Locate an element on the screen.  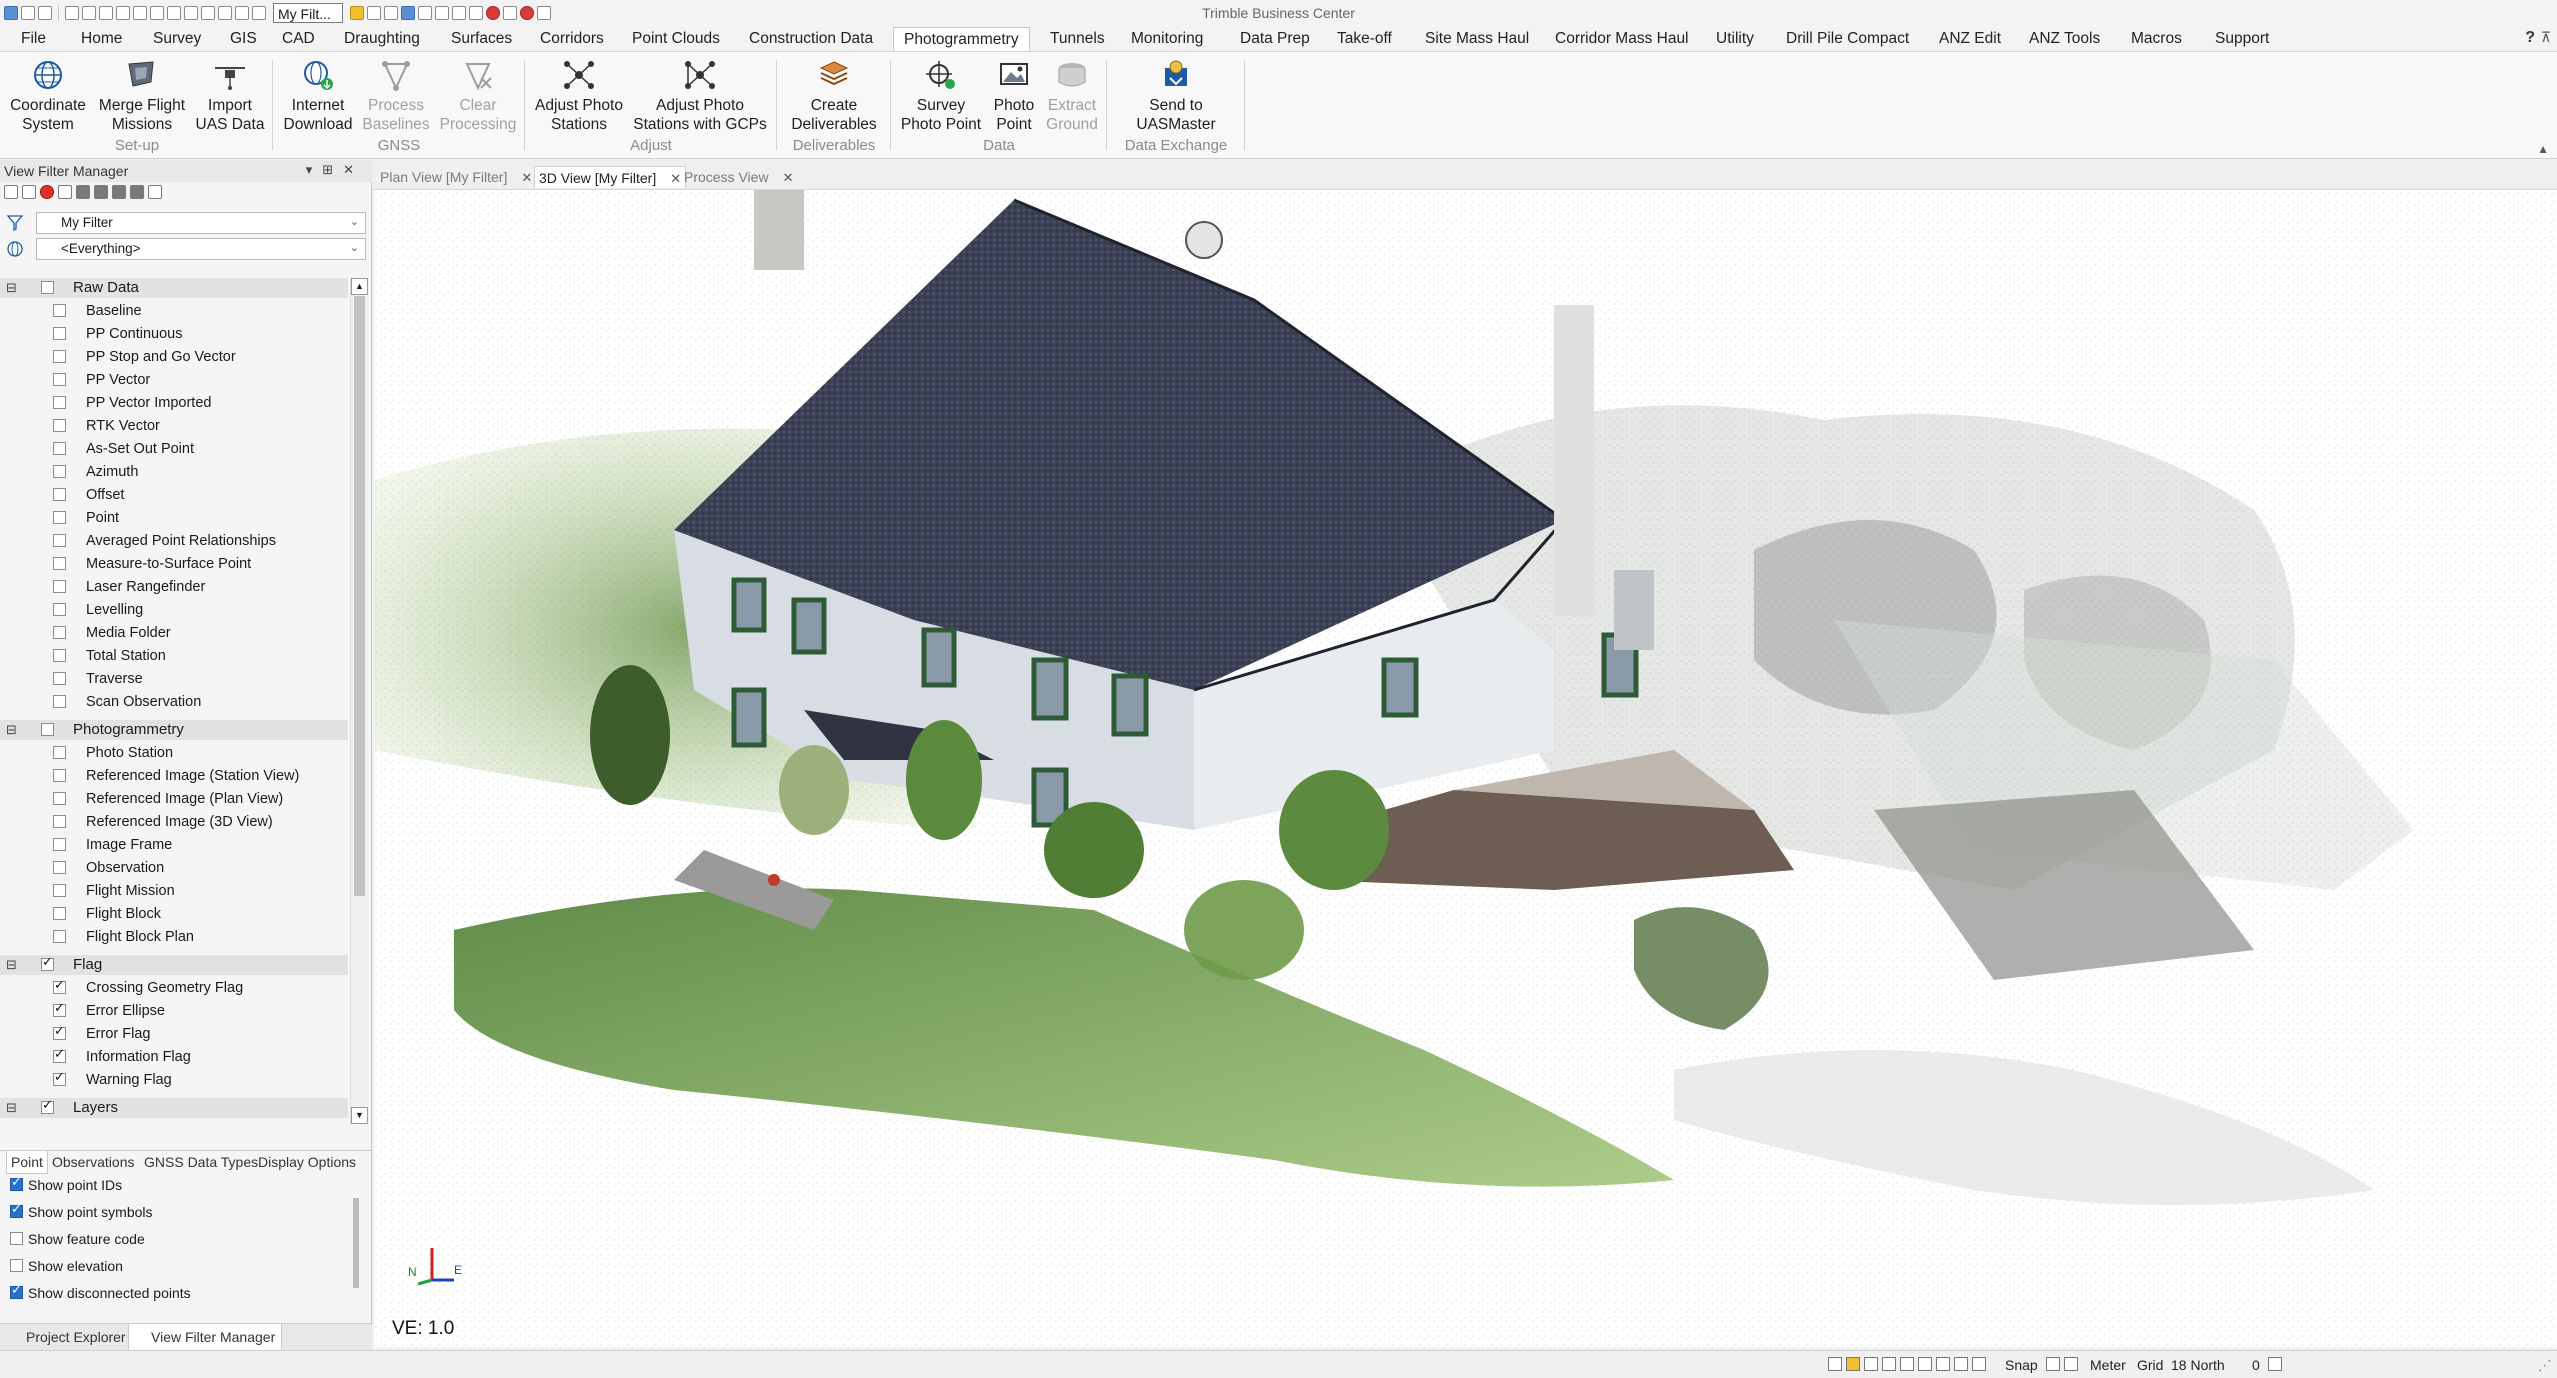
status-select-icon is located at coordinates (1853, 1364).